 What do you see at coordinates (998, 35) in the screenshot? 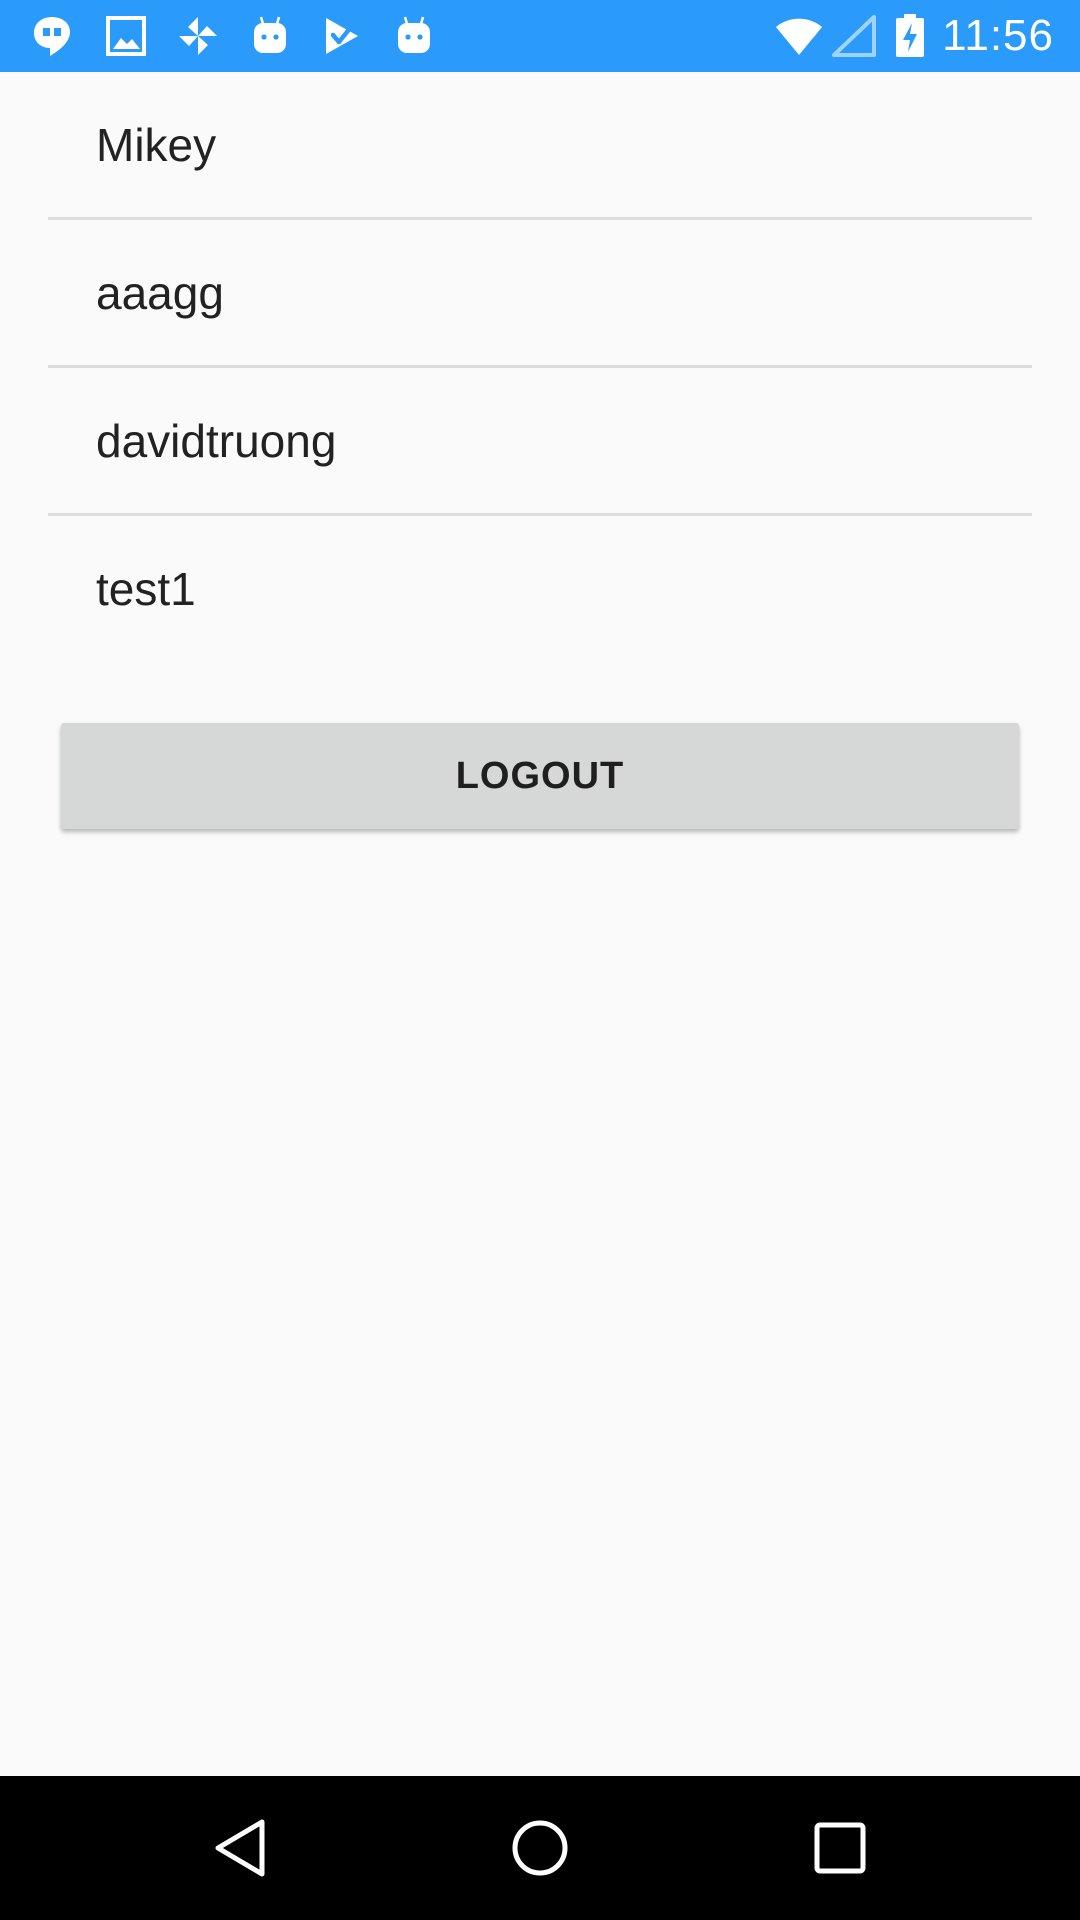
I see `status-time: 11:56` at bounding box center [998, 35].